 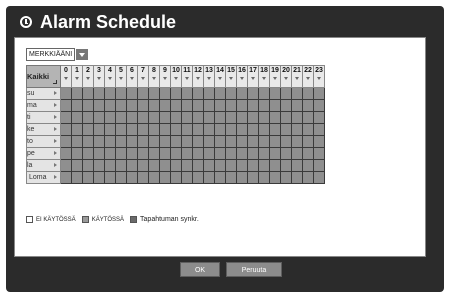 What do you see at coordinates (264, 76) in the screenshot?
I see `hour-header: 18` at bounding box center [264, 76].